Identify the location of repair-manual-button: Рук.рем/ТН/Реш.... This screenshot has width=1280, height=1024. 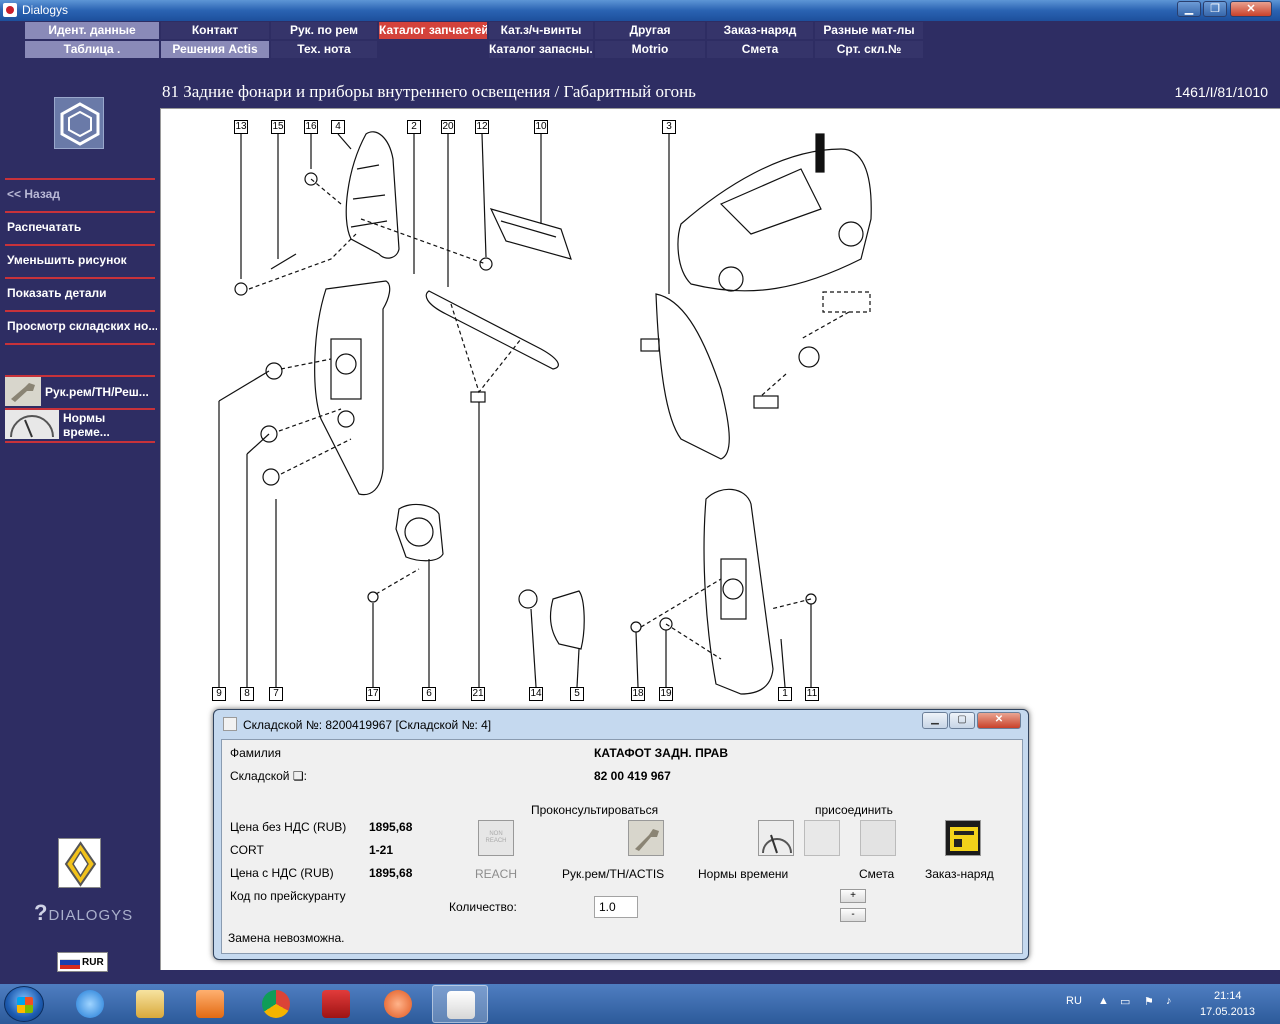
(80, 391).